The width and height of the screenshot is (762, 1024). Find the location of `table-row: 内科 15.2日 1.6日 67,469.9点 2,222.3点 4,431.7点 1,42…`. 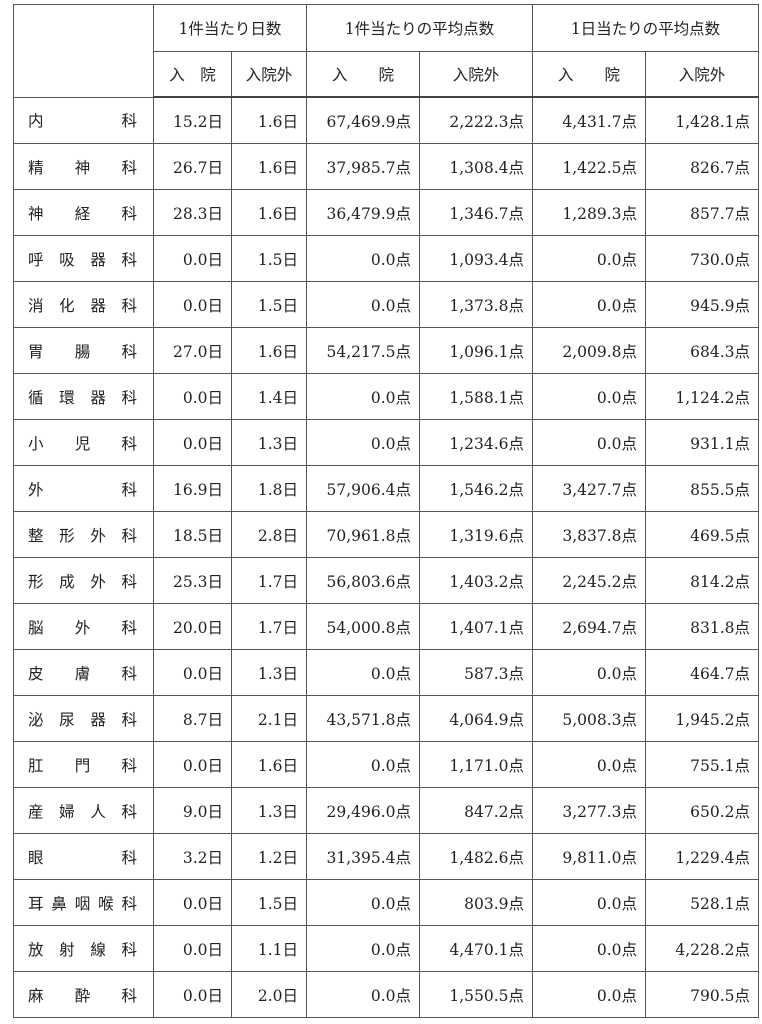

table-row: 内科 15.2日 1.6日 67,469.9点 2,222.3点 4,431.7点 1,42… is located at coordinates (386, 120).